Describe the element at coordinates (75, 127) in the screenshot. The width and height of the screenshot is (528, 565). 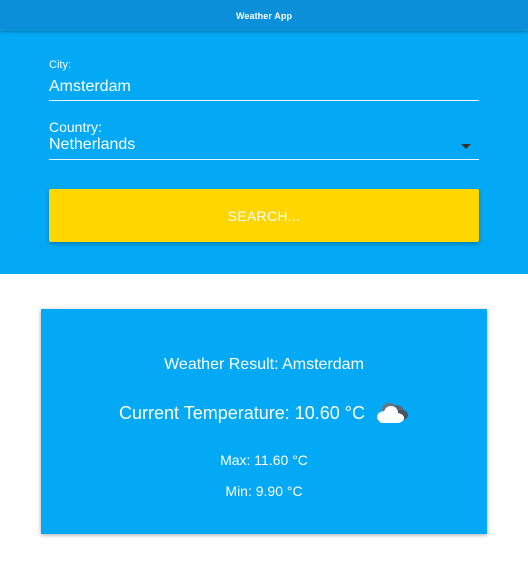
I see `country-label: Country:` at that location.